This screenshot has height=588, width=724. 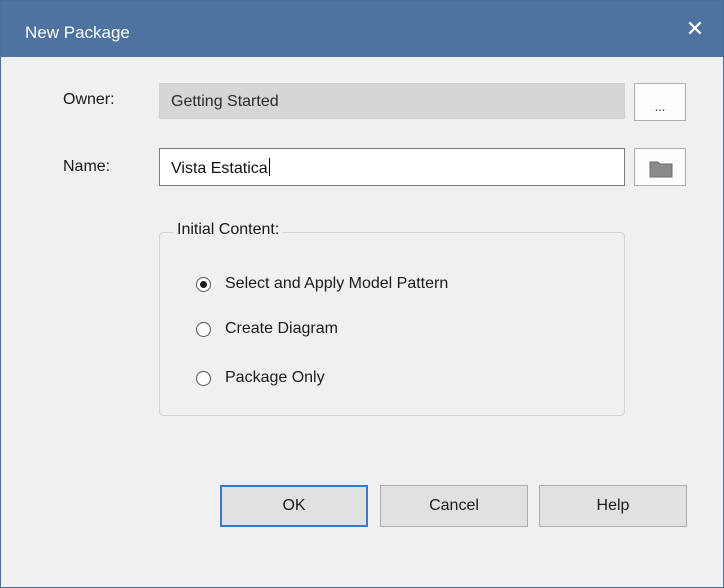 I want to click on text-caret, so click(x=269, y=167).